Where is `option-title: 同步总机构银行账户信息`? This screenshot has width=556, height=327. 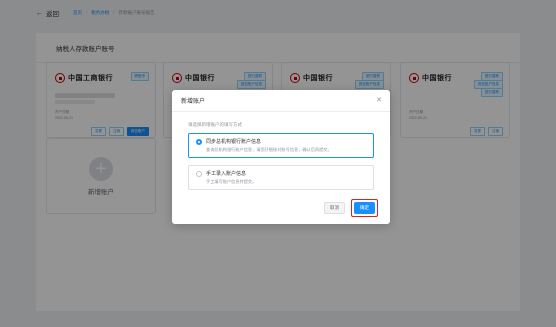
option-title: 同步总机构银行账户信息 is located at coordinates (234, 142).